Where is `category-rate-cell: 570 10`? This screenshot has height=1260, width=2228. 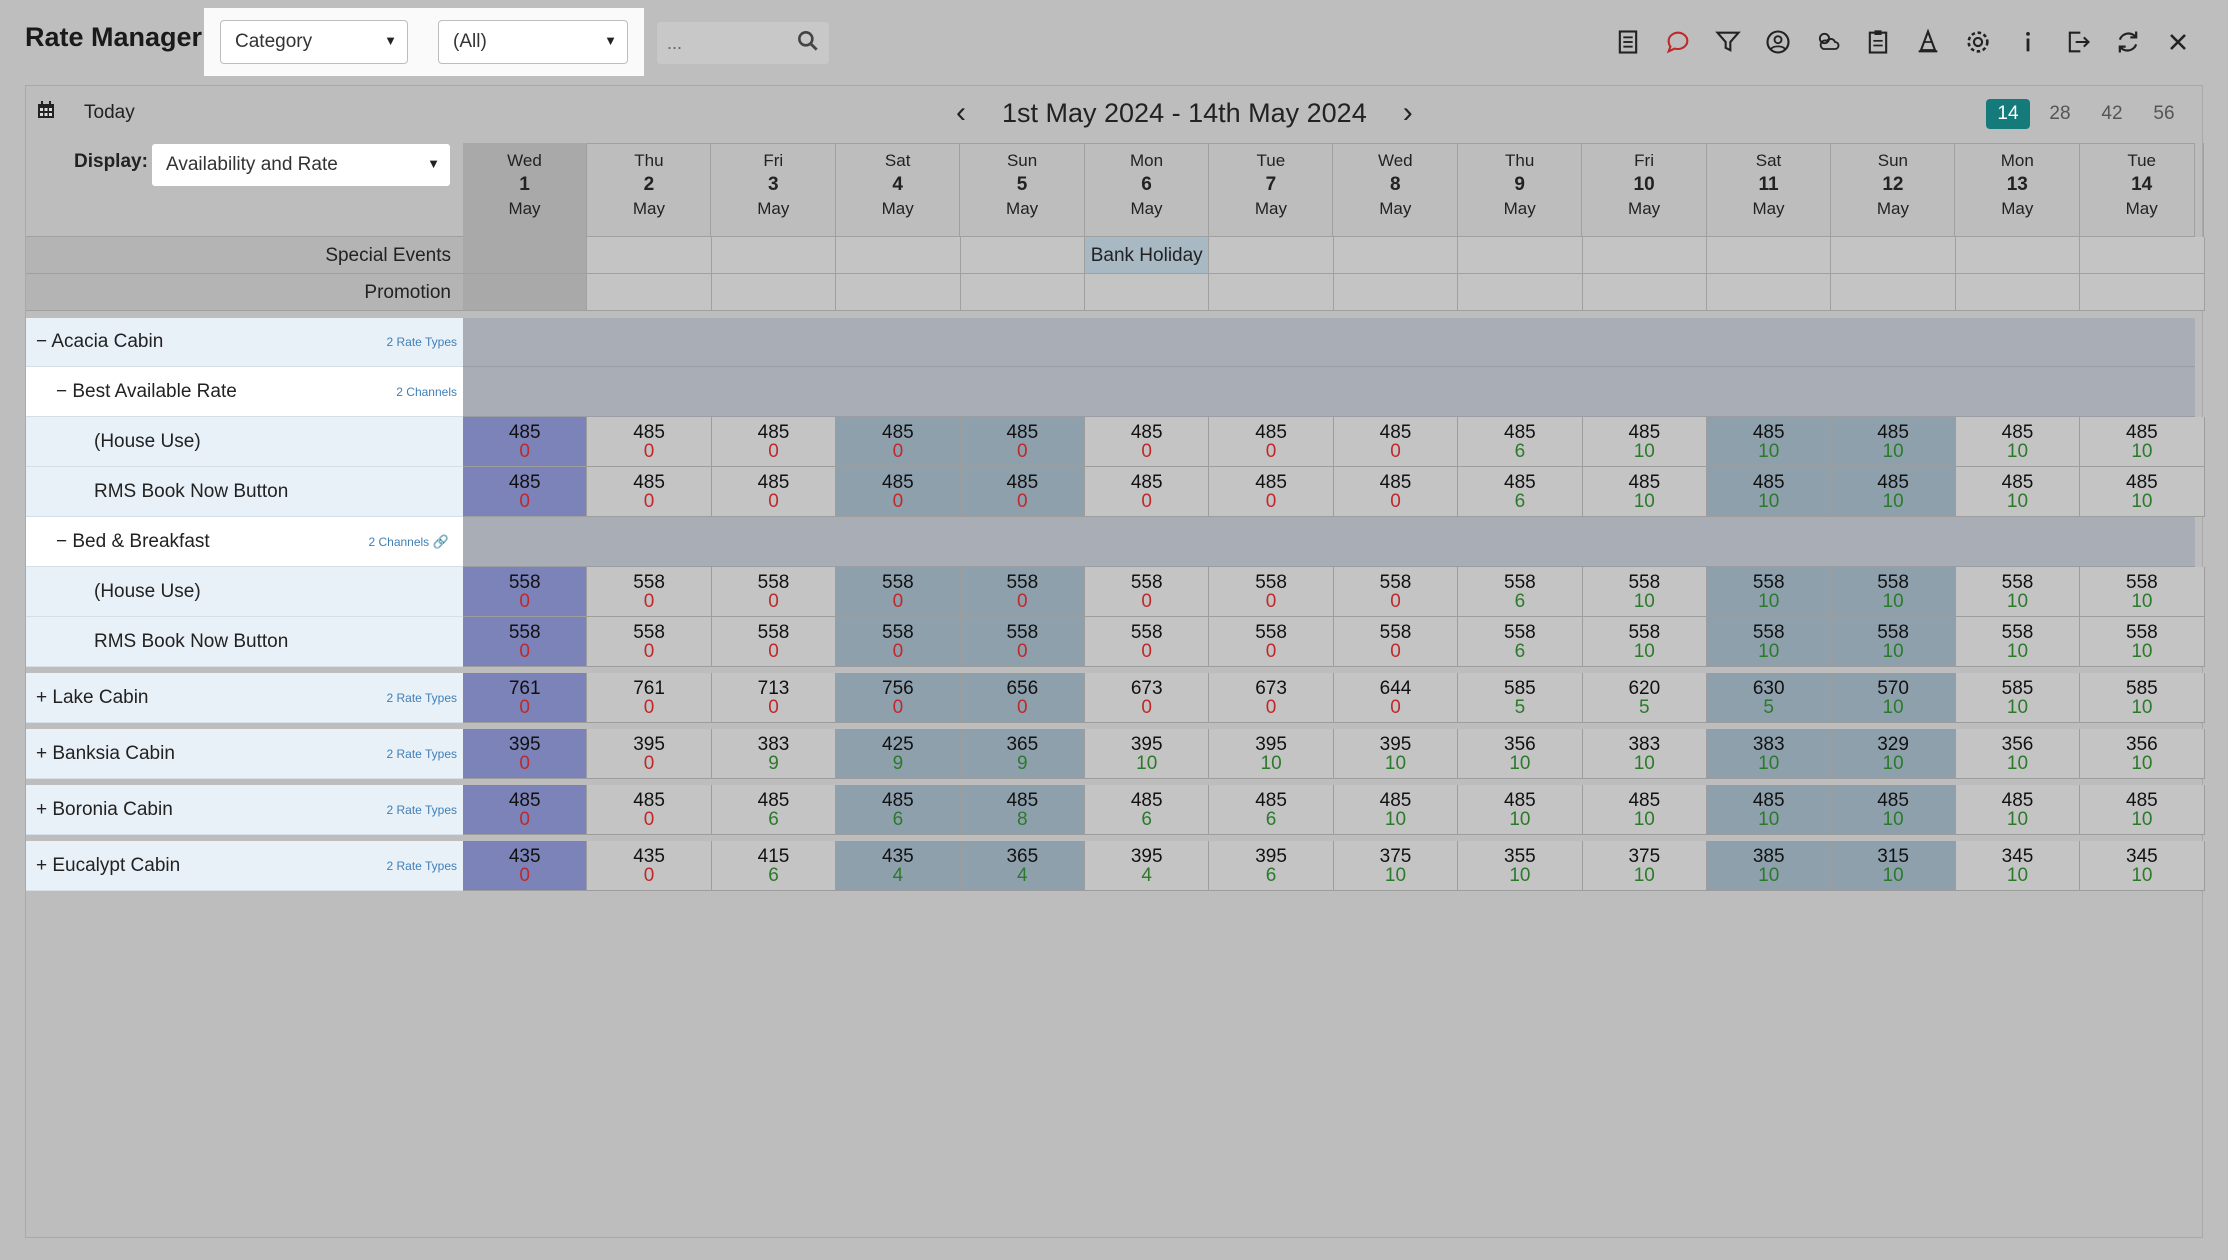 category-rate-cell: 570 10 is located at coordinates (1893, 698).